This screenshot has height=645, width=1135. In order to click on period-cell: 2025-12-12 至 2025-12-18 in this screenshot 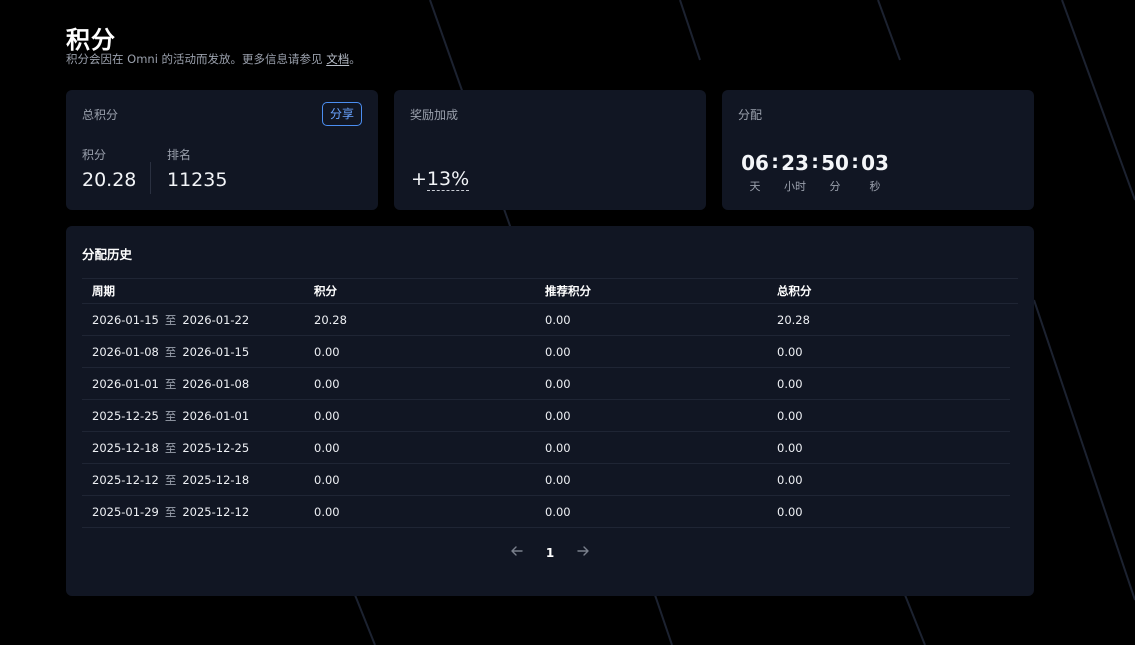, I will do `click(198, 480)`.